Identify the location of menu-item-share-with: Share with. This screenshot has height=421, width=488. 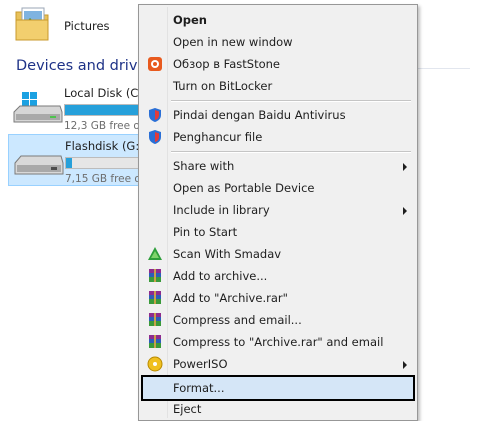
(278, 166).